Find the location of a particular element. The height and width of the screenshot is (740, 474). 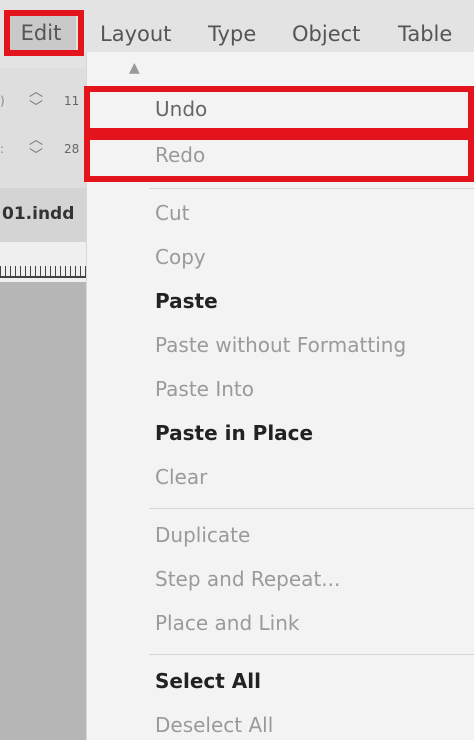

row2-value: 28 is located at coordinates (72, 149).